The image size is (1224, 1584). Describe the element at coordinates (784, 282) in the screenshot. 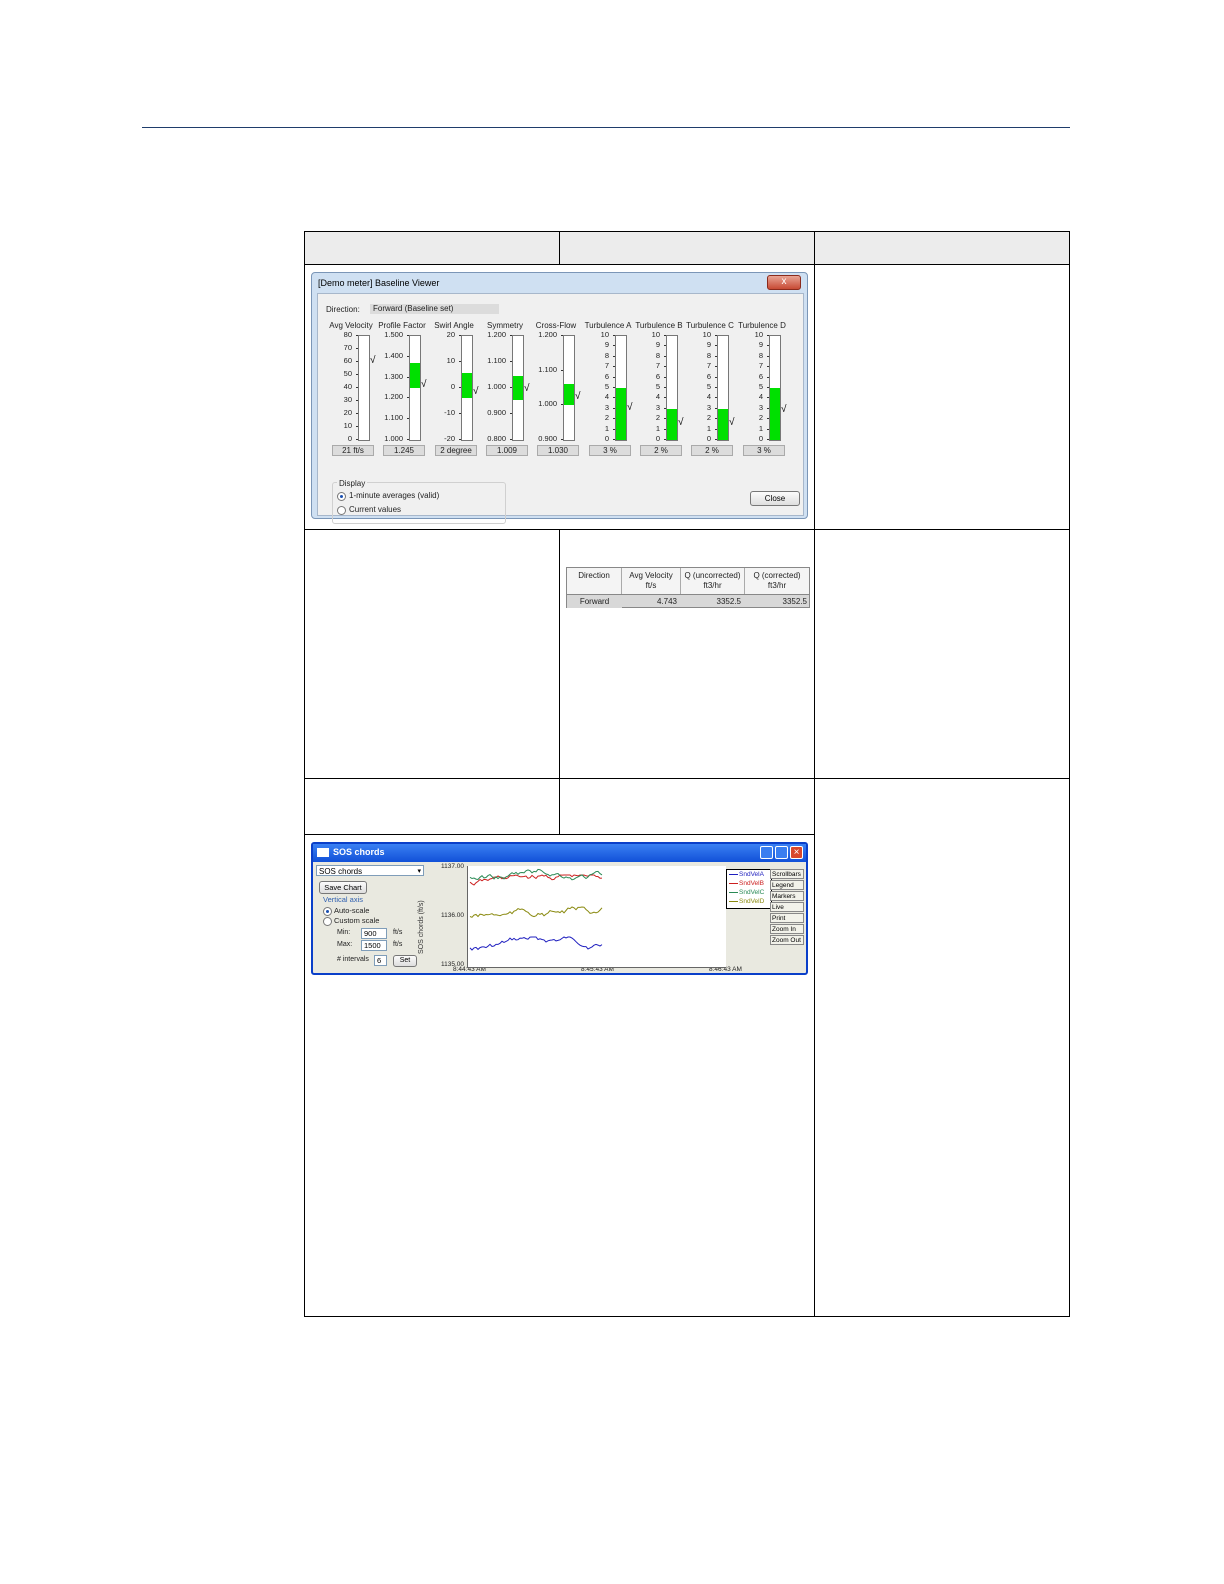

I see `window-close-button: x` at that location.